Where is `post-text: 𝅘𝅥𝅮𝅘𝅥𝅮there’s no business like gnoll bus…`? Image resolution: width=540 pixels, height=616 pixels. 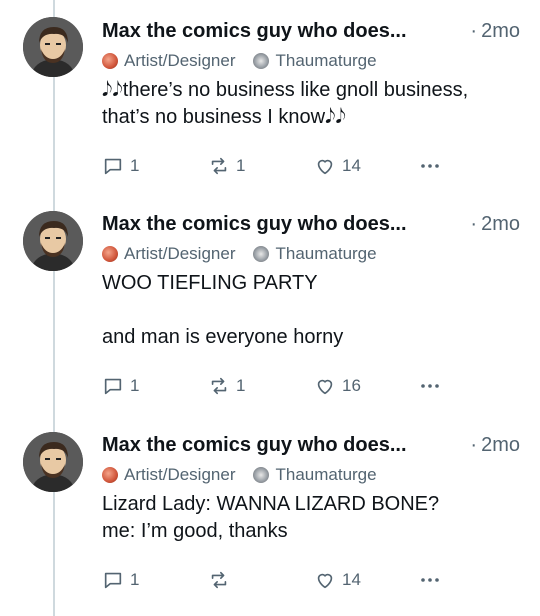 post-text: 𝅘𝅥𝅮𝅘𝅥𝅮there’s no business like gnoll bus… is located at coordinates (311, 104).